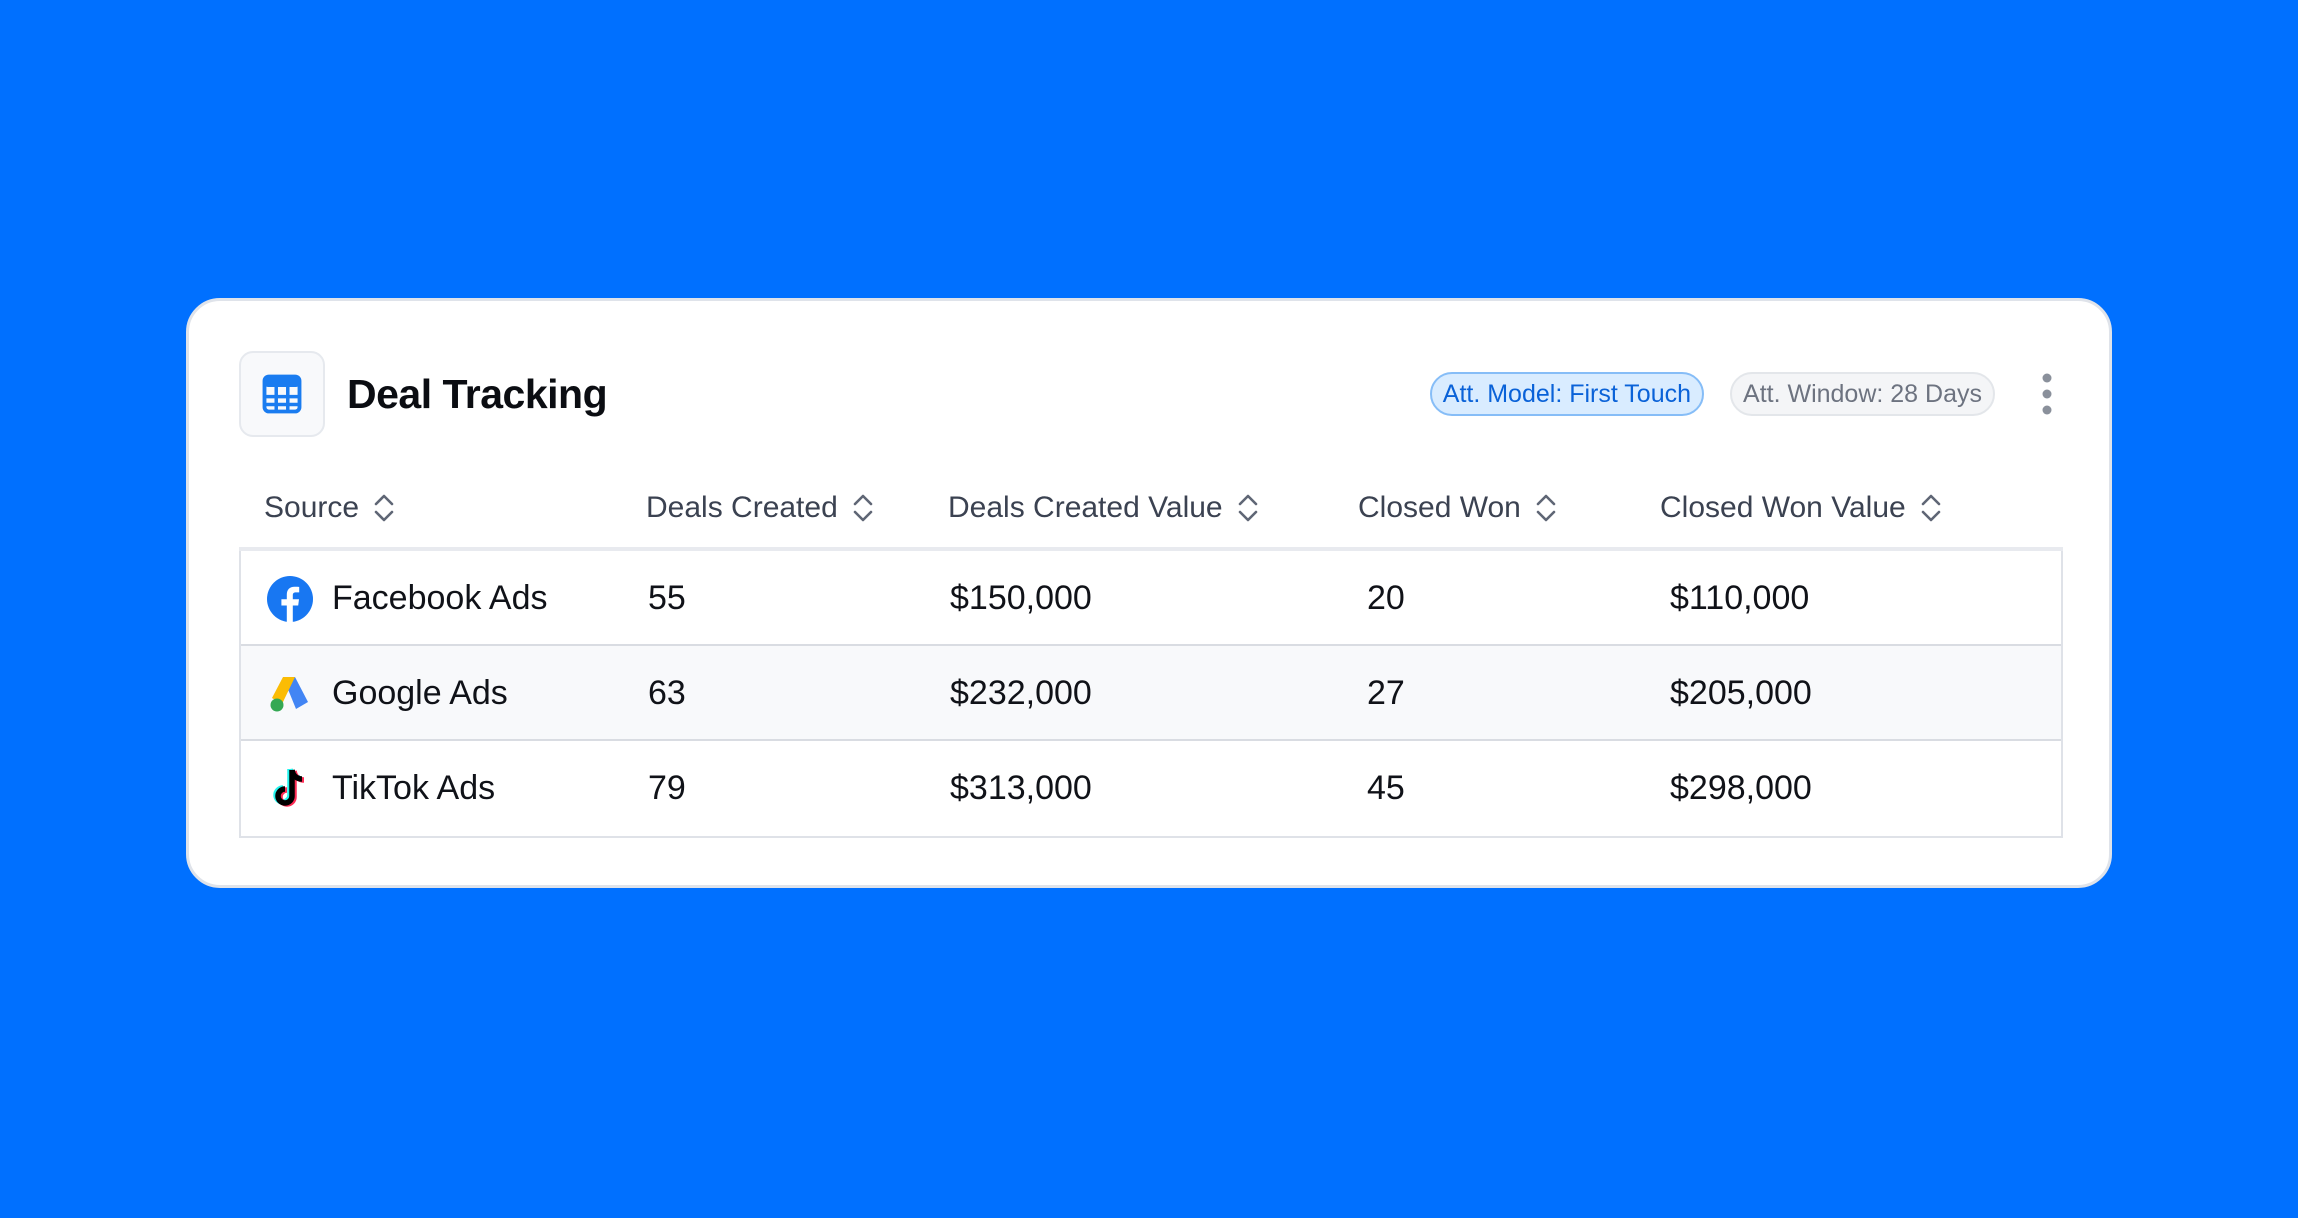  Describe the element at coordinates (1021, 598) in the screenshot. I see `deals-created-value-cell: $150,000` at that location.